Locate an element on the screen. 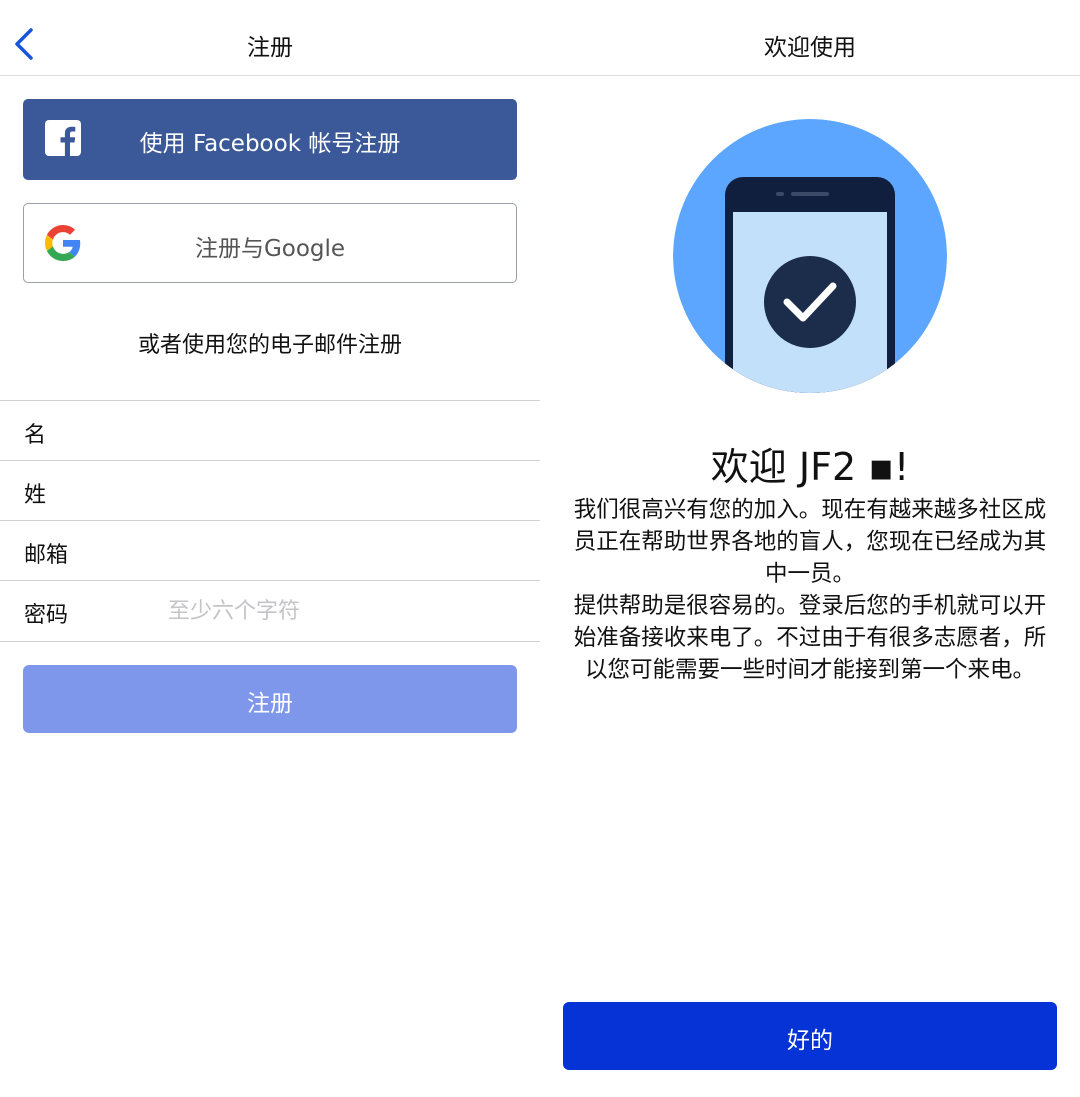 This screenshot has width=1080, height=1097. password-label: 密码 is located at coordinates (46, 615).